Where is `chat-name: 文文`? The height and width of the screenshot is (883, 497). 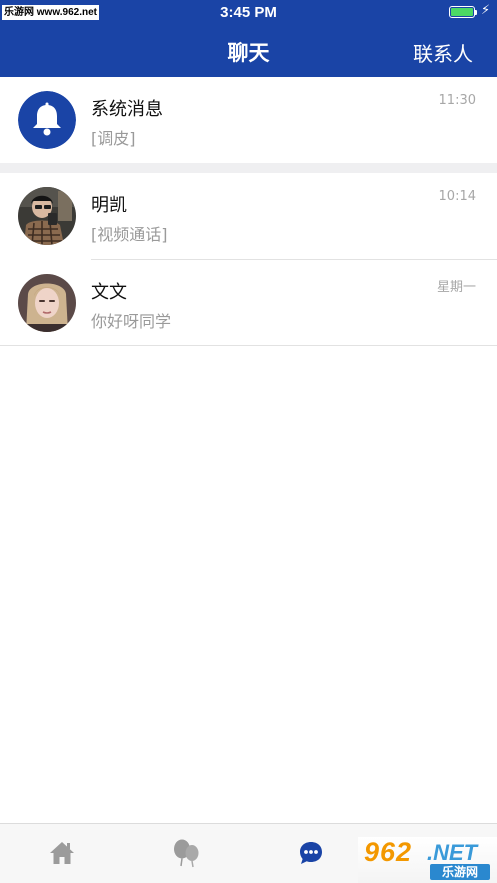 chat-name: 文文 is located at coordinates (109, 292).